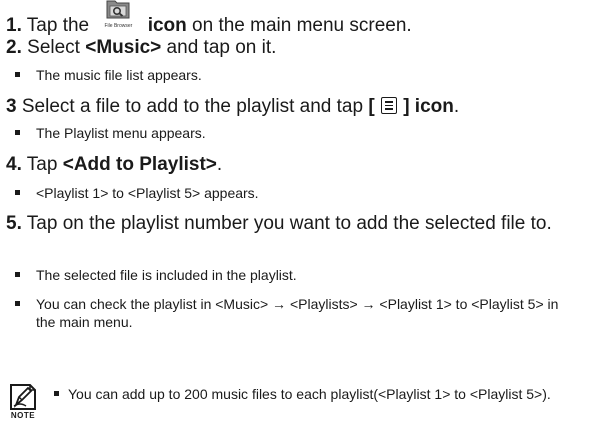 This screenshot has height=436, width=590. Describe the element at coordinates (119, 75) in the screenshot. I see `step-2-bullet-text: The music file list appears.` at that location.